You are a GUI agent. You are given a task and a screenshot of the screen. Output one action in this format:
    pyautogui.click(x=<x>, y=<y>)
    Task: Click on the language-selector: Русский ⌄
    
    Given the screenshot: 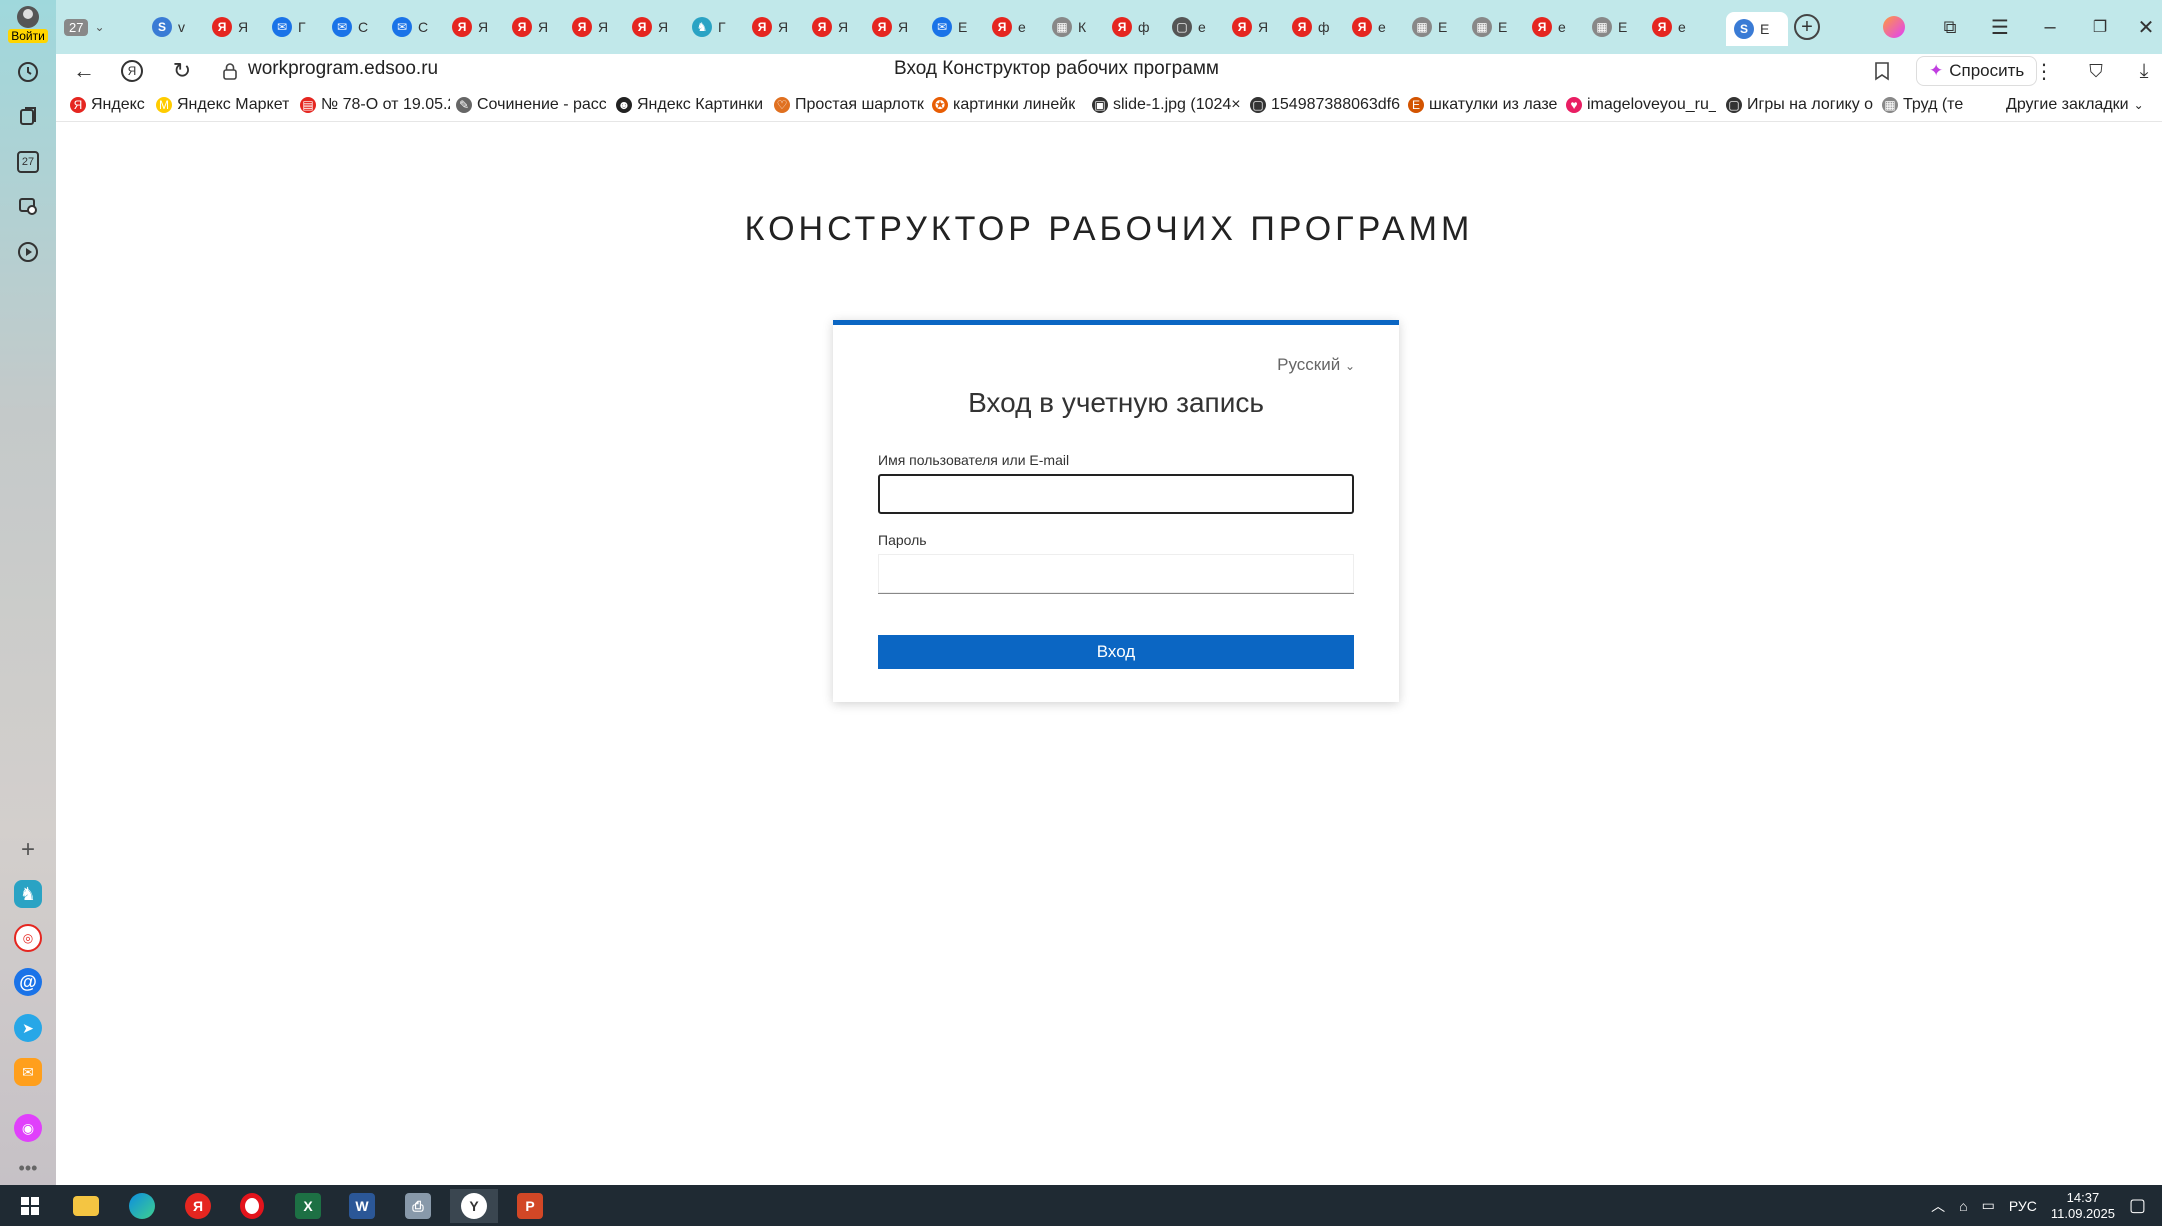 What is the action you would take?
    pyautogui.click(x=1316, y=365)
    